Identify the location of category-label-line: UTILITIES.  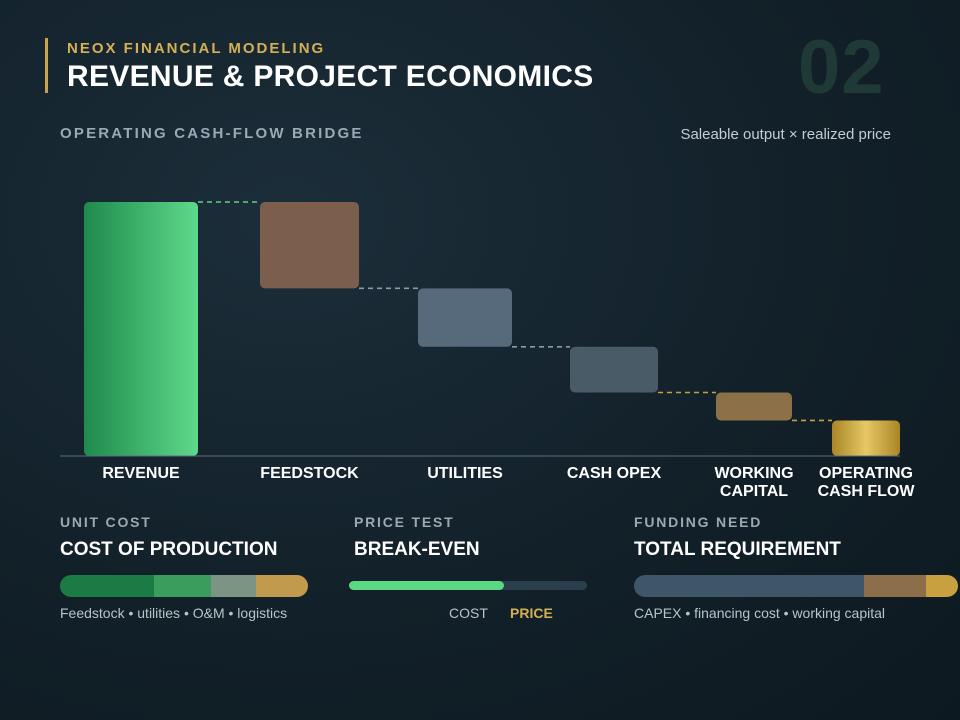
(465, 473).